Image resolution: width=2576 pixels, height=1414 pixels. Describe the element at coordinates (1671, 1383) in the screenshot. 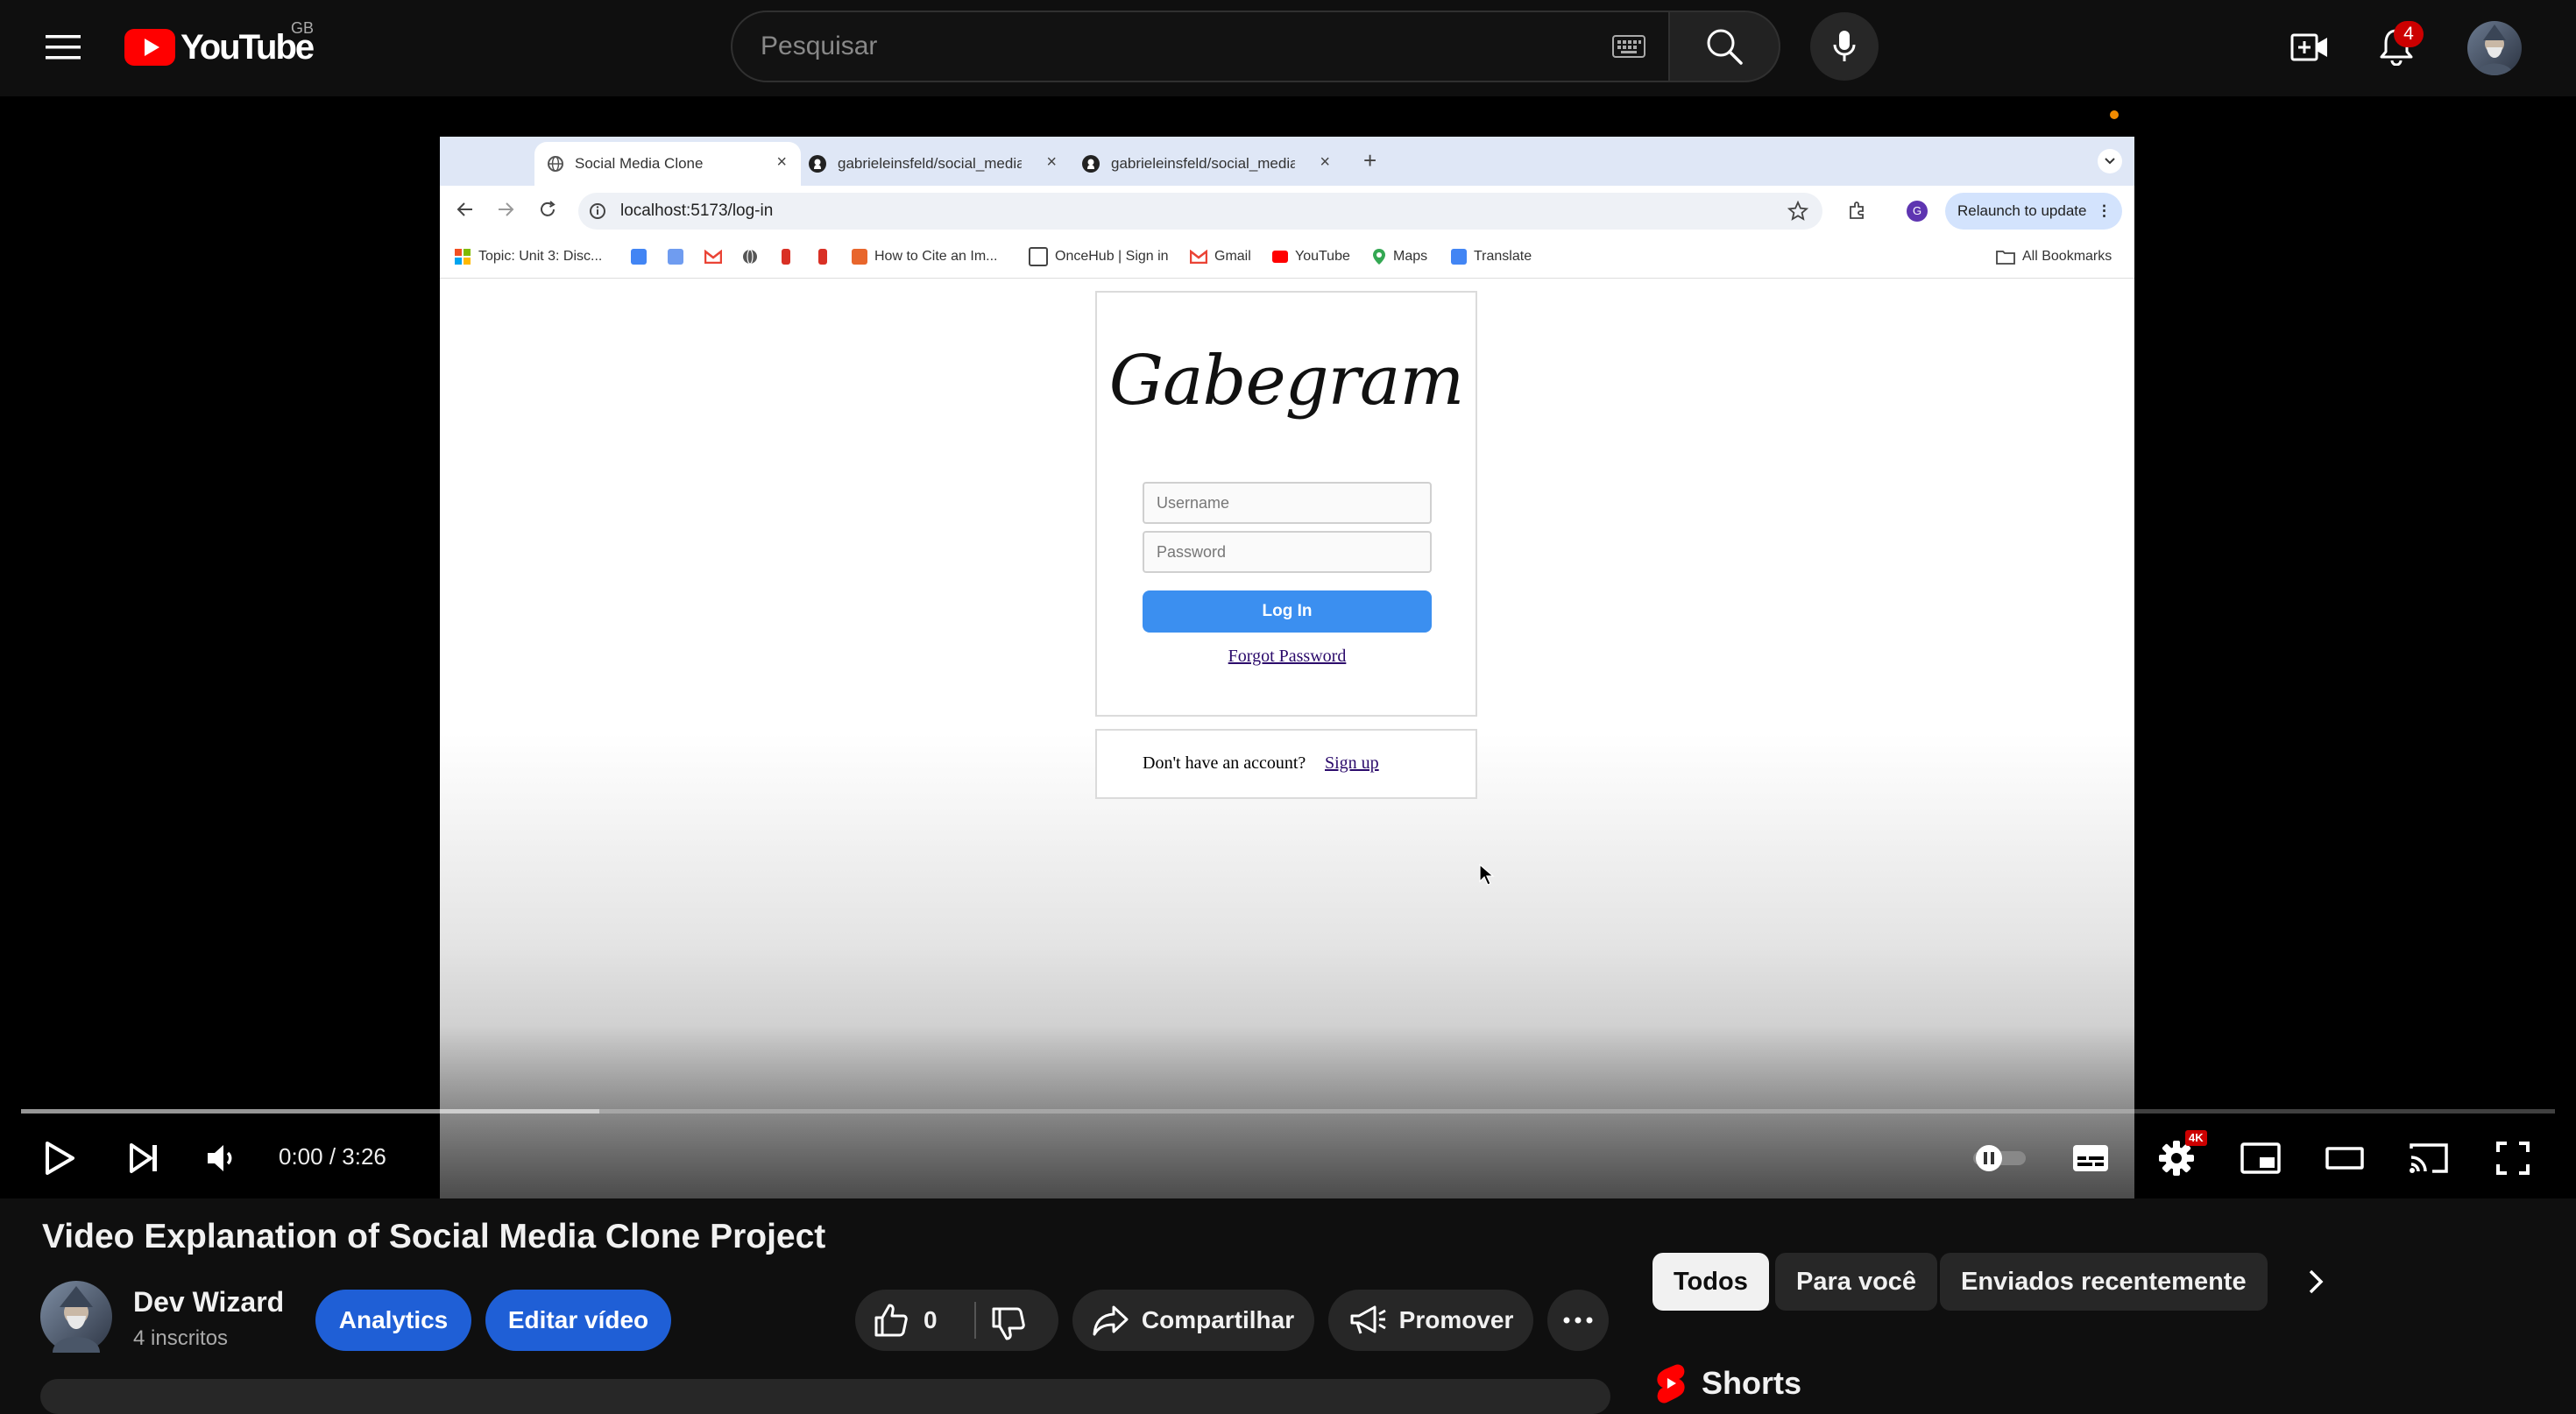

I see `shorts-icon` at that location.